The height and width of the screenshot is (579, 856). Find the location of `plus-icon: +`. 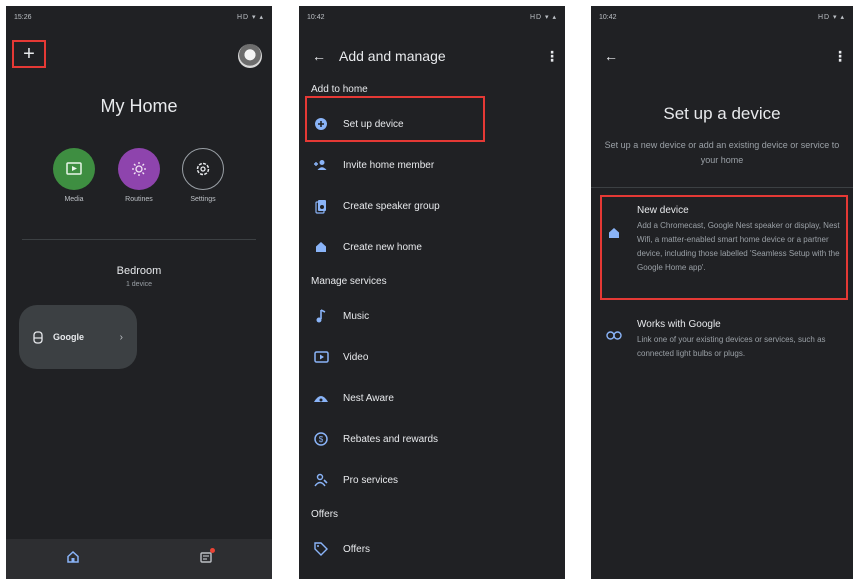

plus-icon: + is located at coordinates (29, 54).